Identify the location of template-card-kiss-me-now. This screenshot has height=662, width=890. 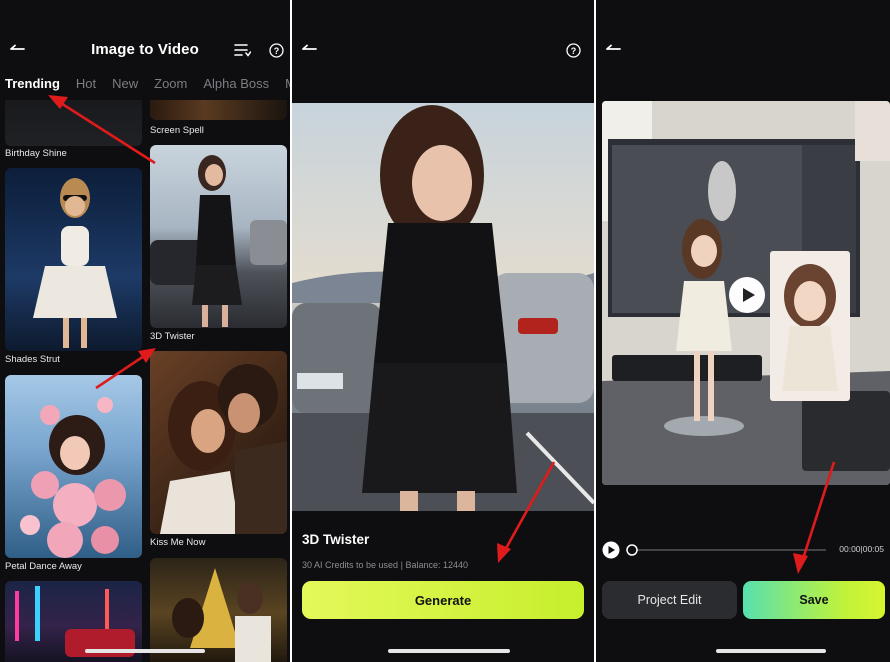
(218, 442).